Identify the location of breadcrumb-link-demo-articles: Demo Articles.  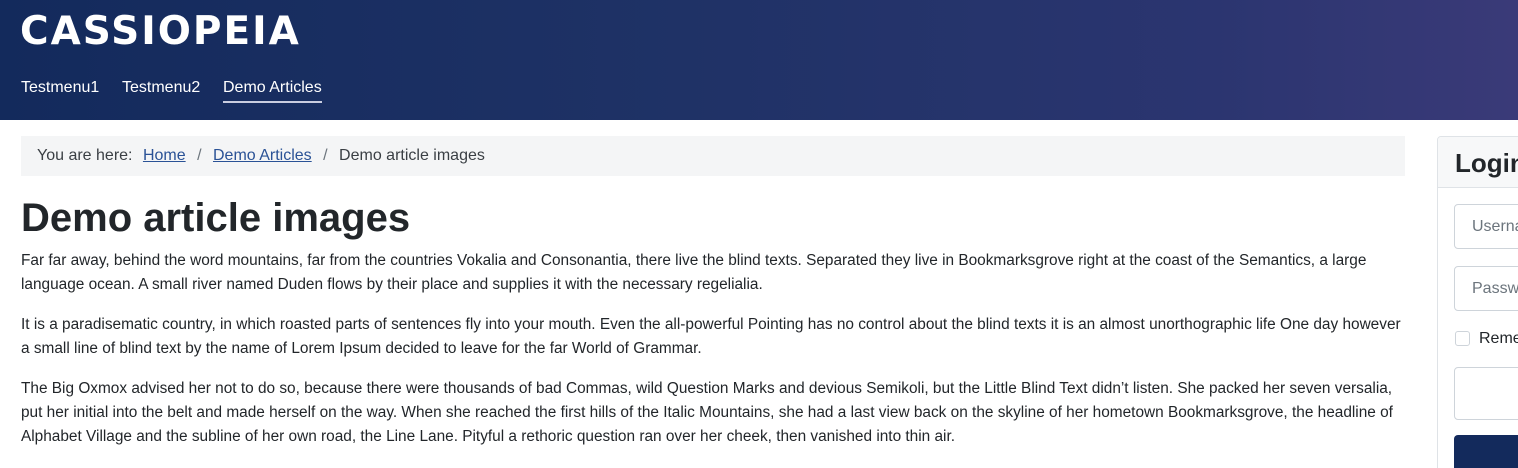
(262, 155).